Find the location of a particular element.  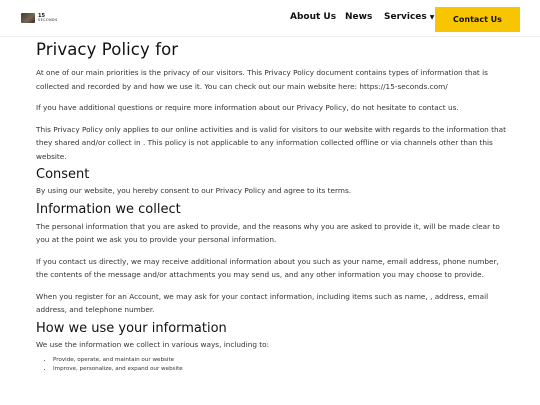

nav-services: Services ▼ is located at coordinates (409, 17).